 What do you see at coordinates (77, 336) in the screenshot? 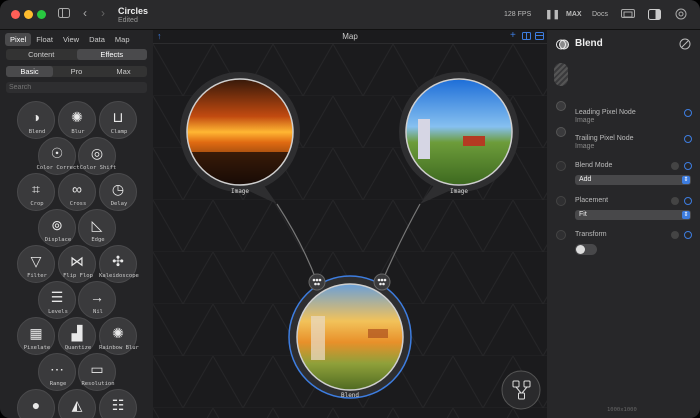
I see `node-button-quantize: ▟ Quantize` at bounding box center [77, 336].